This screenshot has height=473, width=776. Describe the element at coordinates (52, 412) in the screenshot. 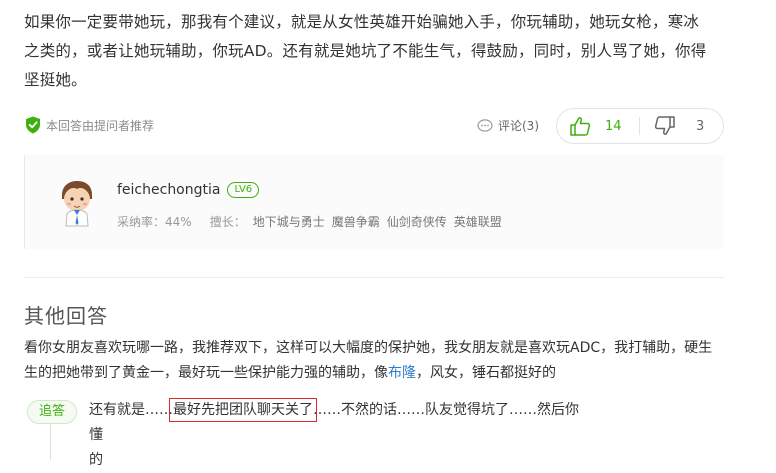

I see `followup-badge: 追答` at that location.